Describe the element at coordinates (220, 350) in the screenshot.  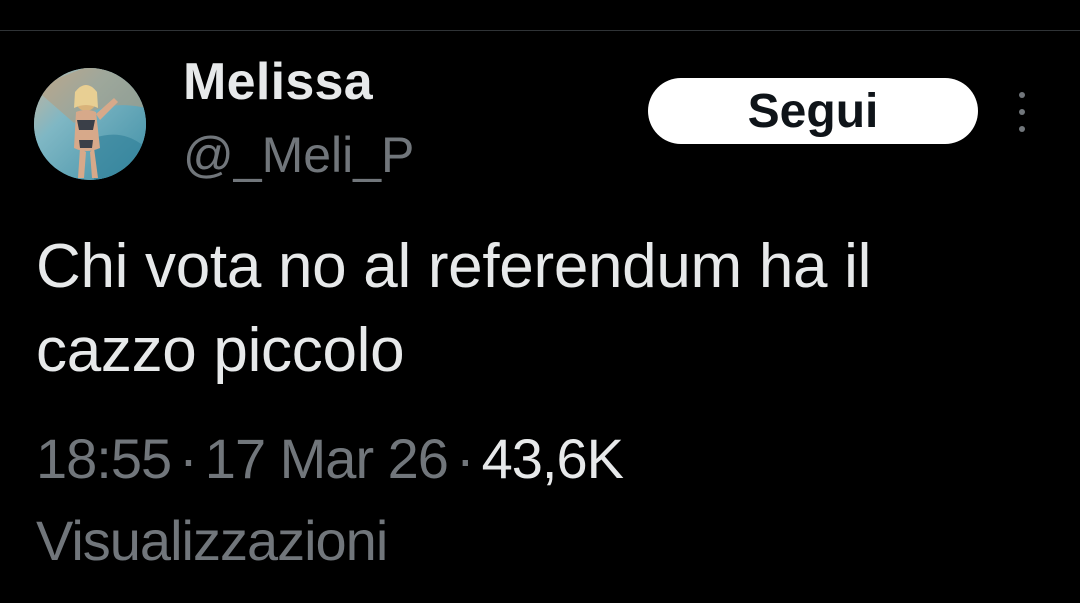
I see `tweet-text-line-2: cazzo piccolo` at that location.